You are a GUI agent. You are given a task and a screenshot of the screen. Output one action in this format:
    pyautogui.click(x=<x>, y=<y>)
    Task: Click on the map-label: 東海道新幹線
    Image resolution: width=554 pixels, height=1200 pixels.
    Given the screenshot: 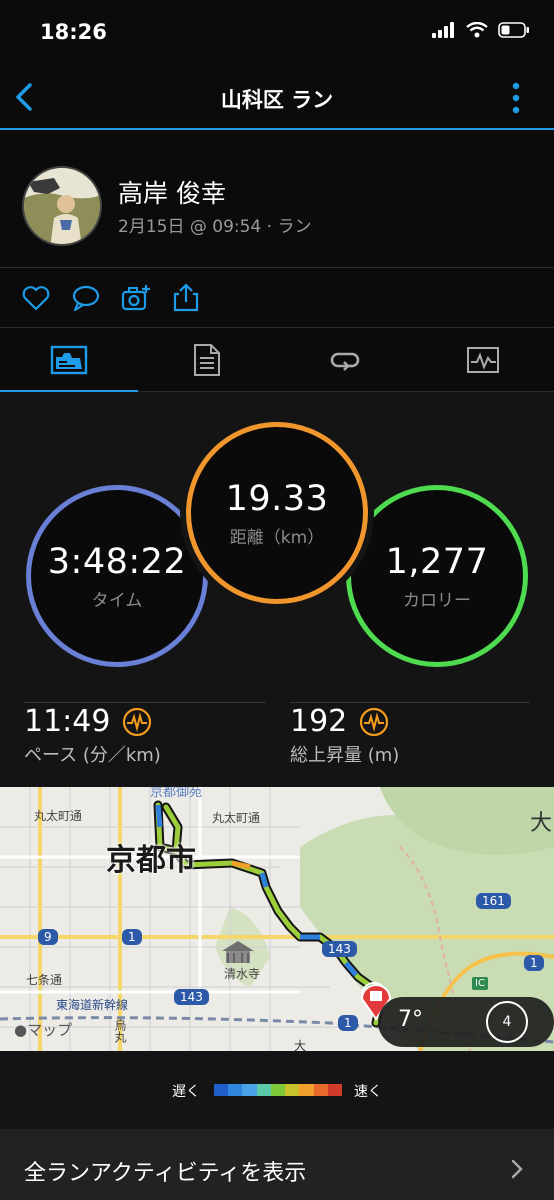 What is the action you would take?
    pyautogui.click(x=92, y=1005)
    